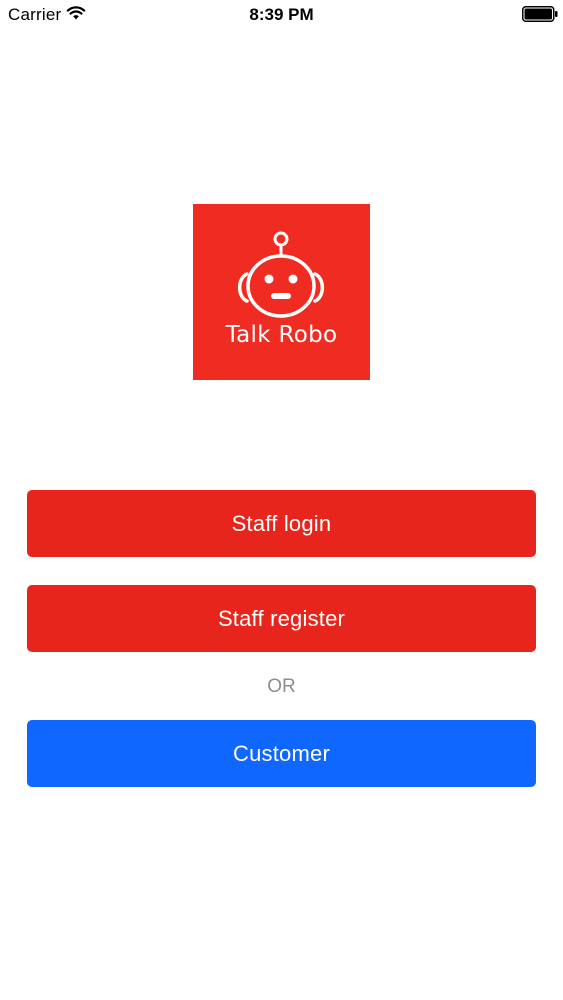  What do you see at coordinates (281, 274) in the screenshot?
I see `robot-icon` at bounding box center [281, 274].